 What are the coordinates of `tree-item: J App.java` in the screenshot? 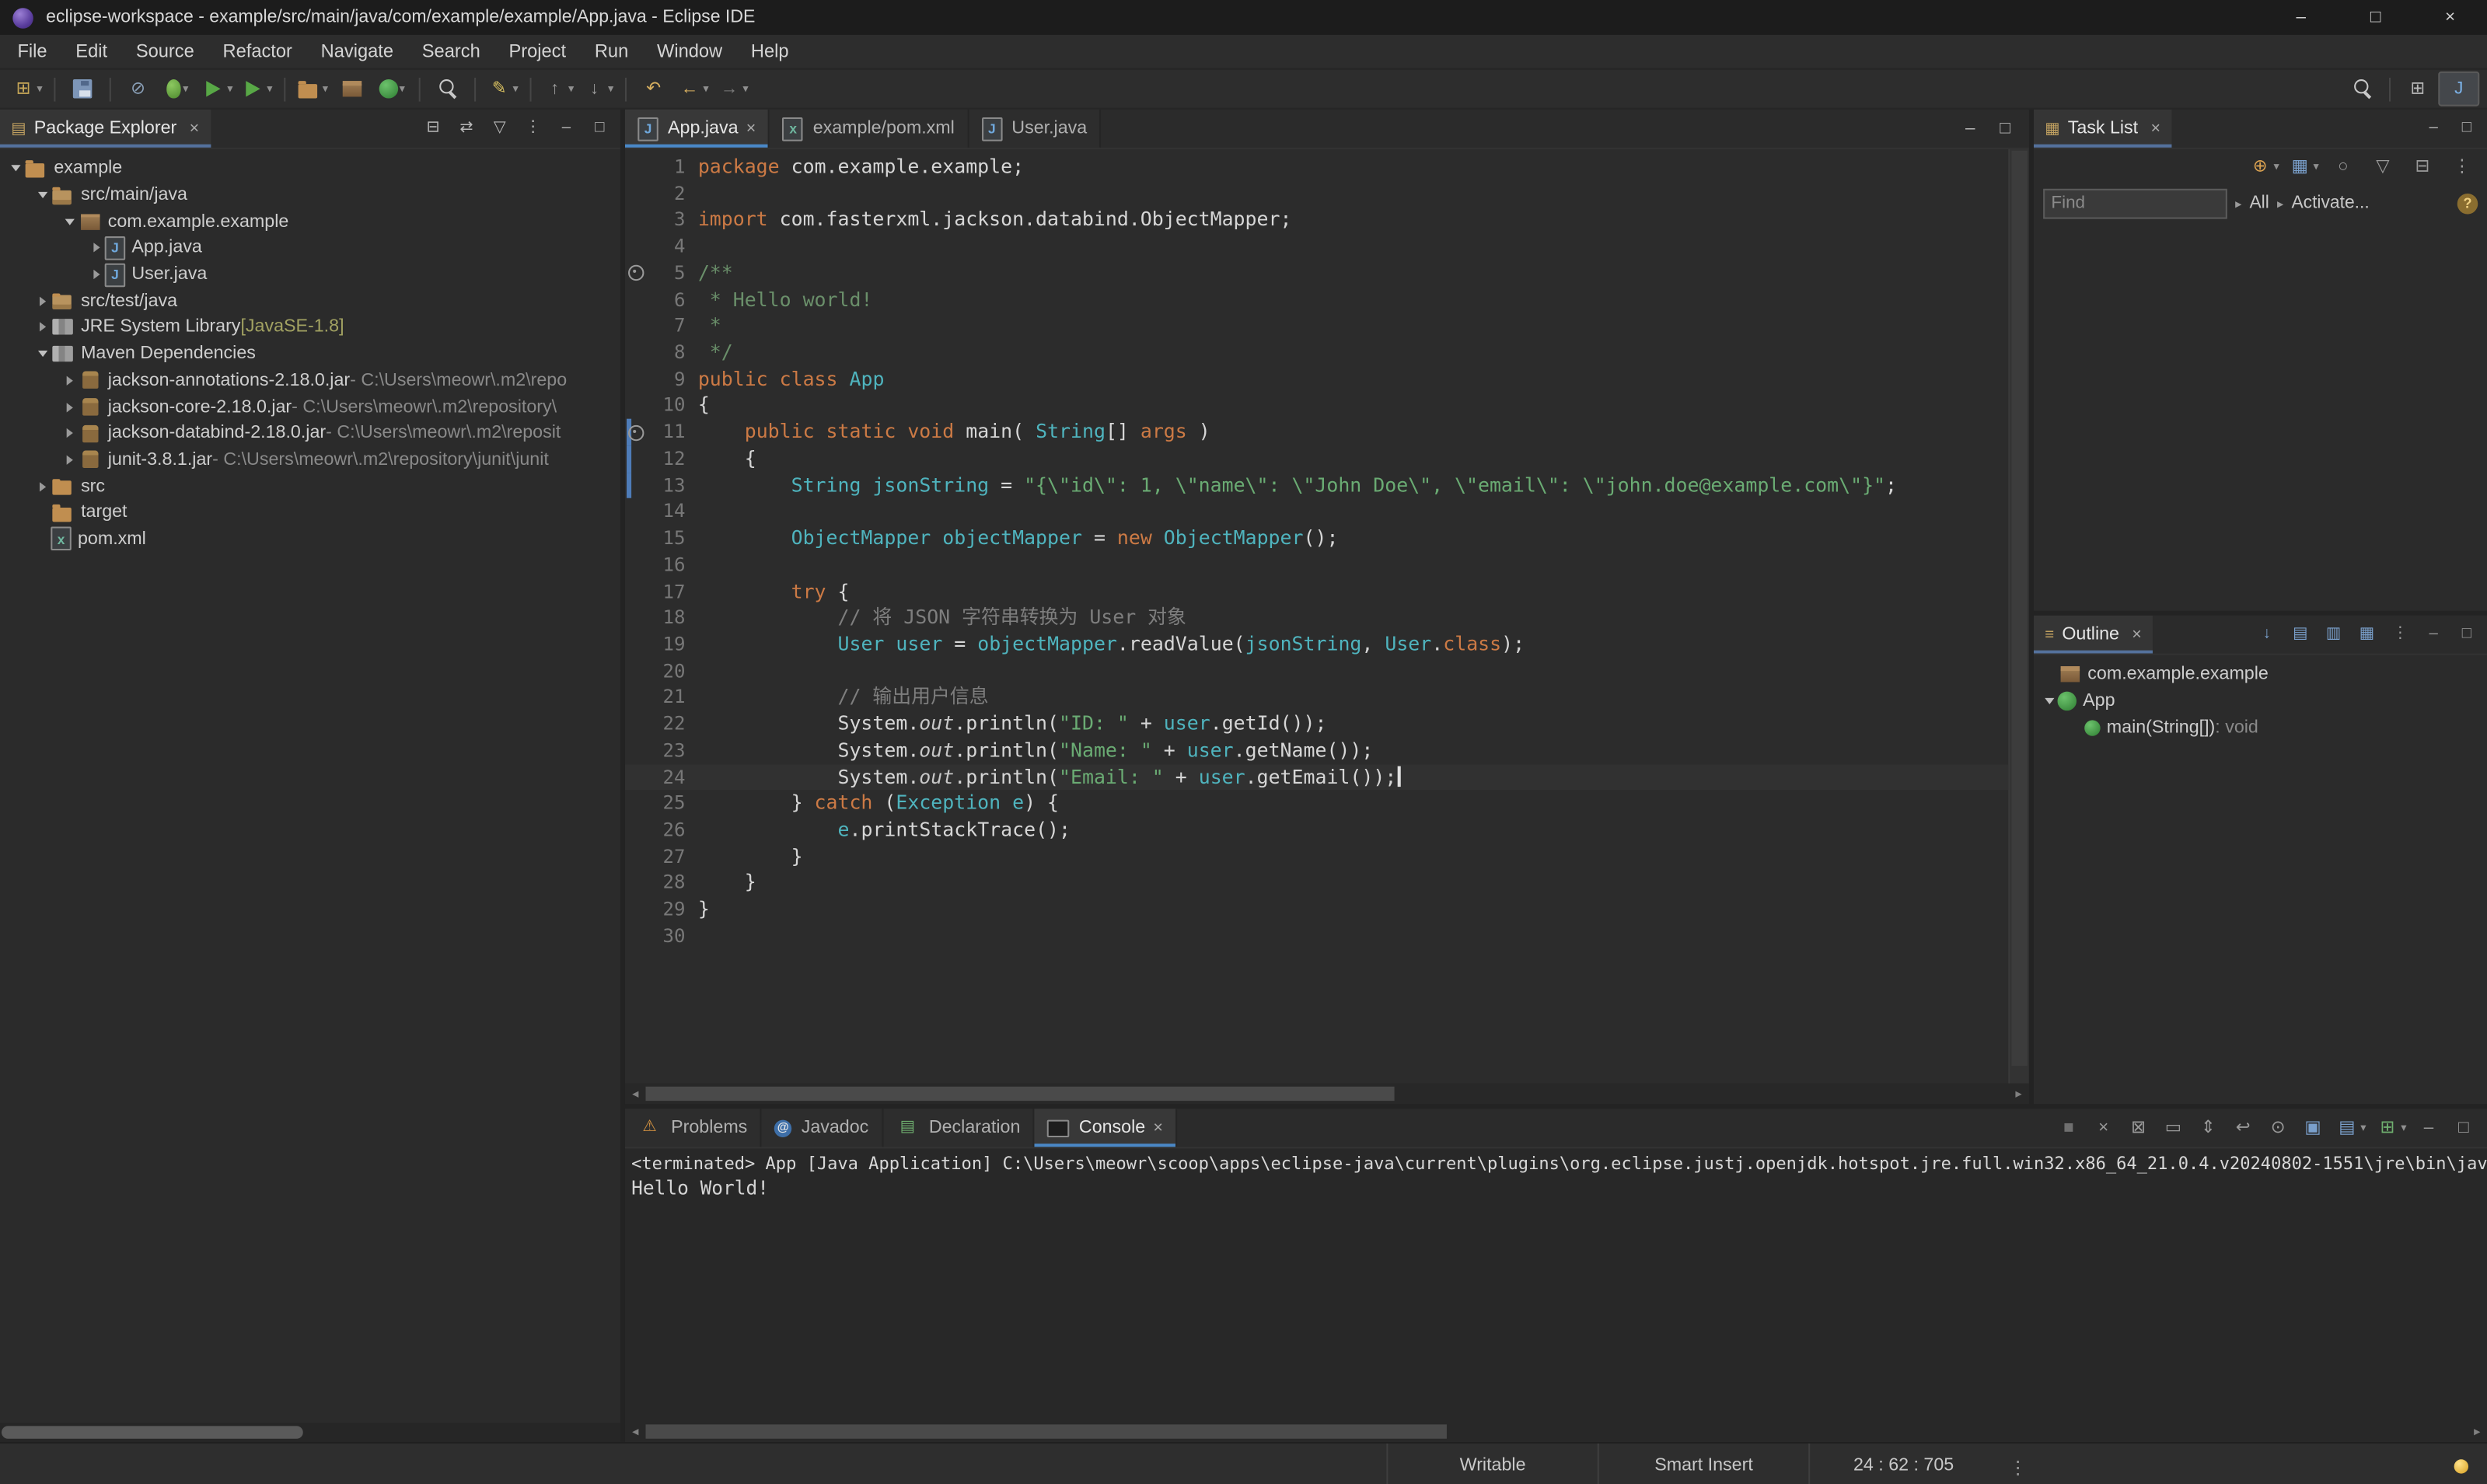 It's located at (310, 248).